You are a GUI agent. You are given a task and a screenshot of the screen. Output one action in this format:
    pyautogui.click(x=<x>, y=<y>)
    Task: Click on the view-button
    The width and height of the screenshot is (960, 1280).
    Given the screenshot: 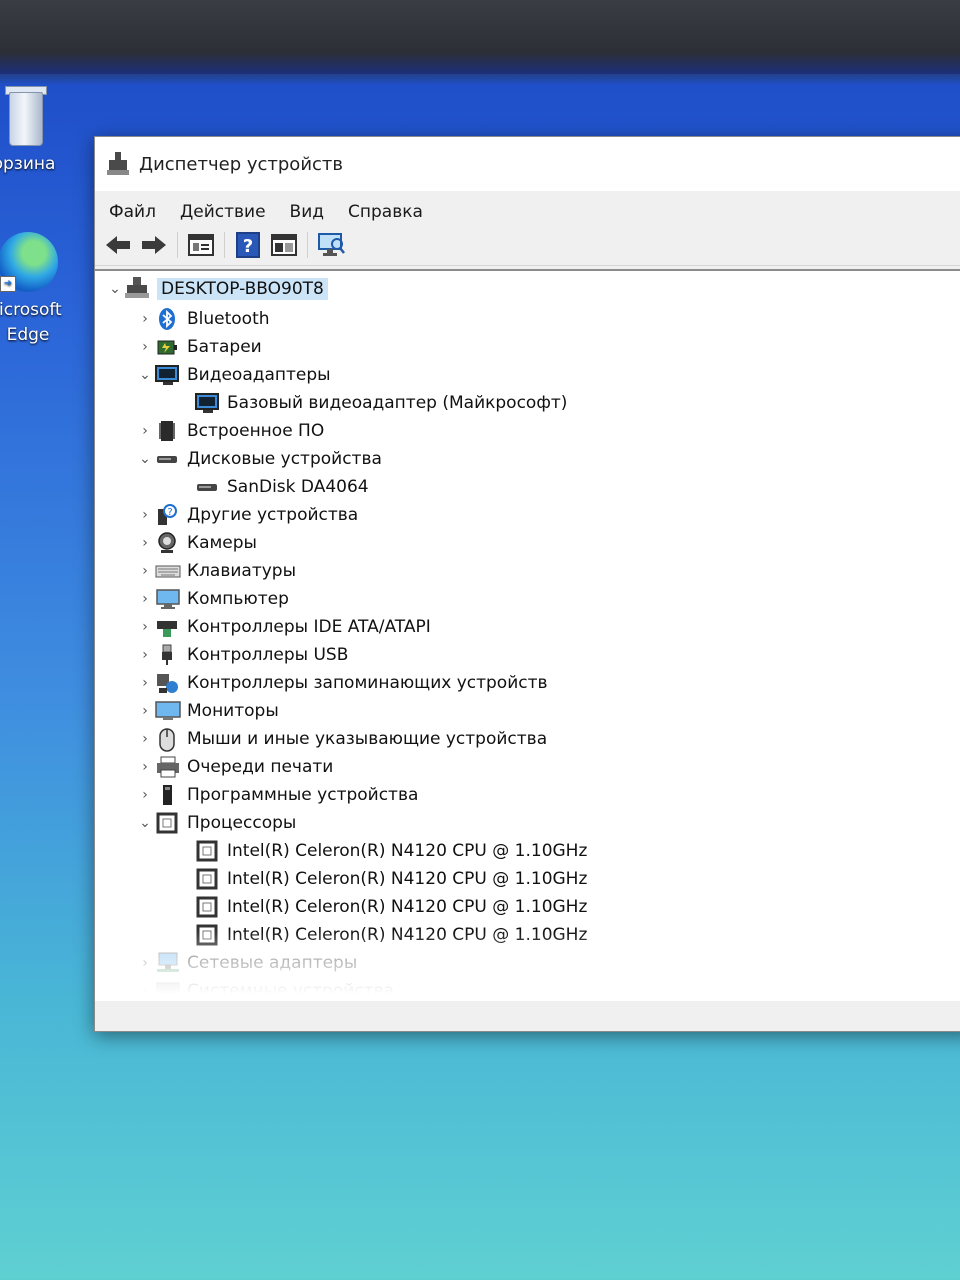 What is the action you would take?
    pyautogui.click(x=284, y=245)
    